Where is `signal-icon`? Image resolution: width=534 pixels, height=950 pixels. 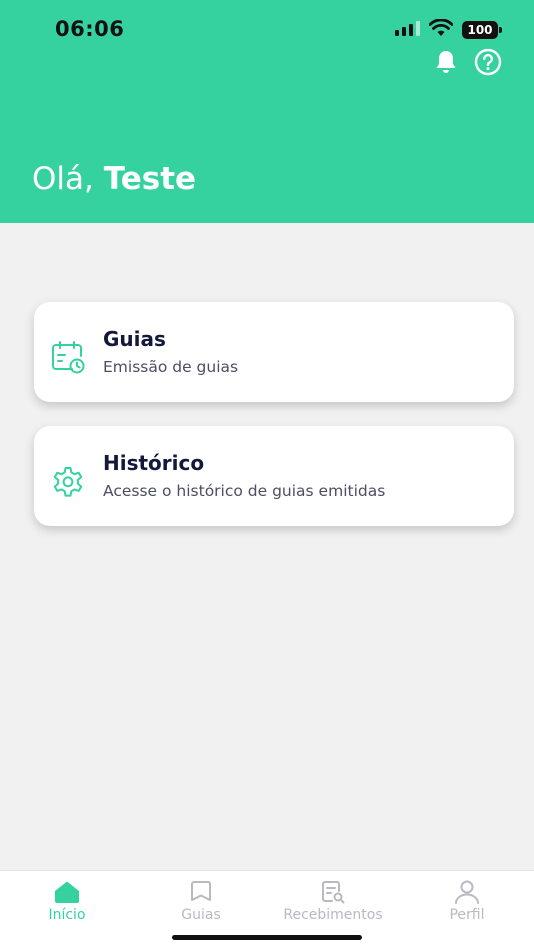
signal-icon is located at coordinates (407, 30).